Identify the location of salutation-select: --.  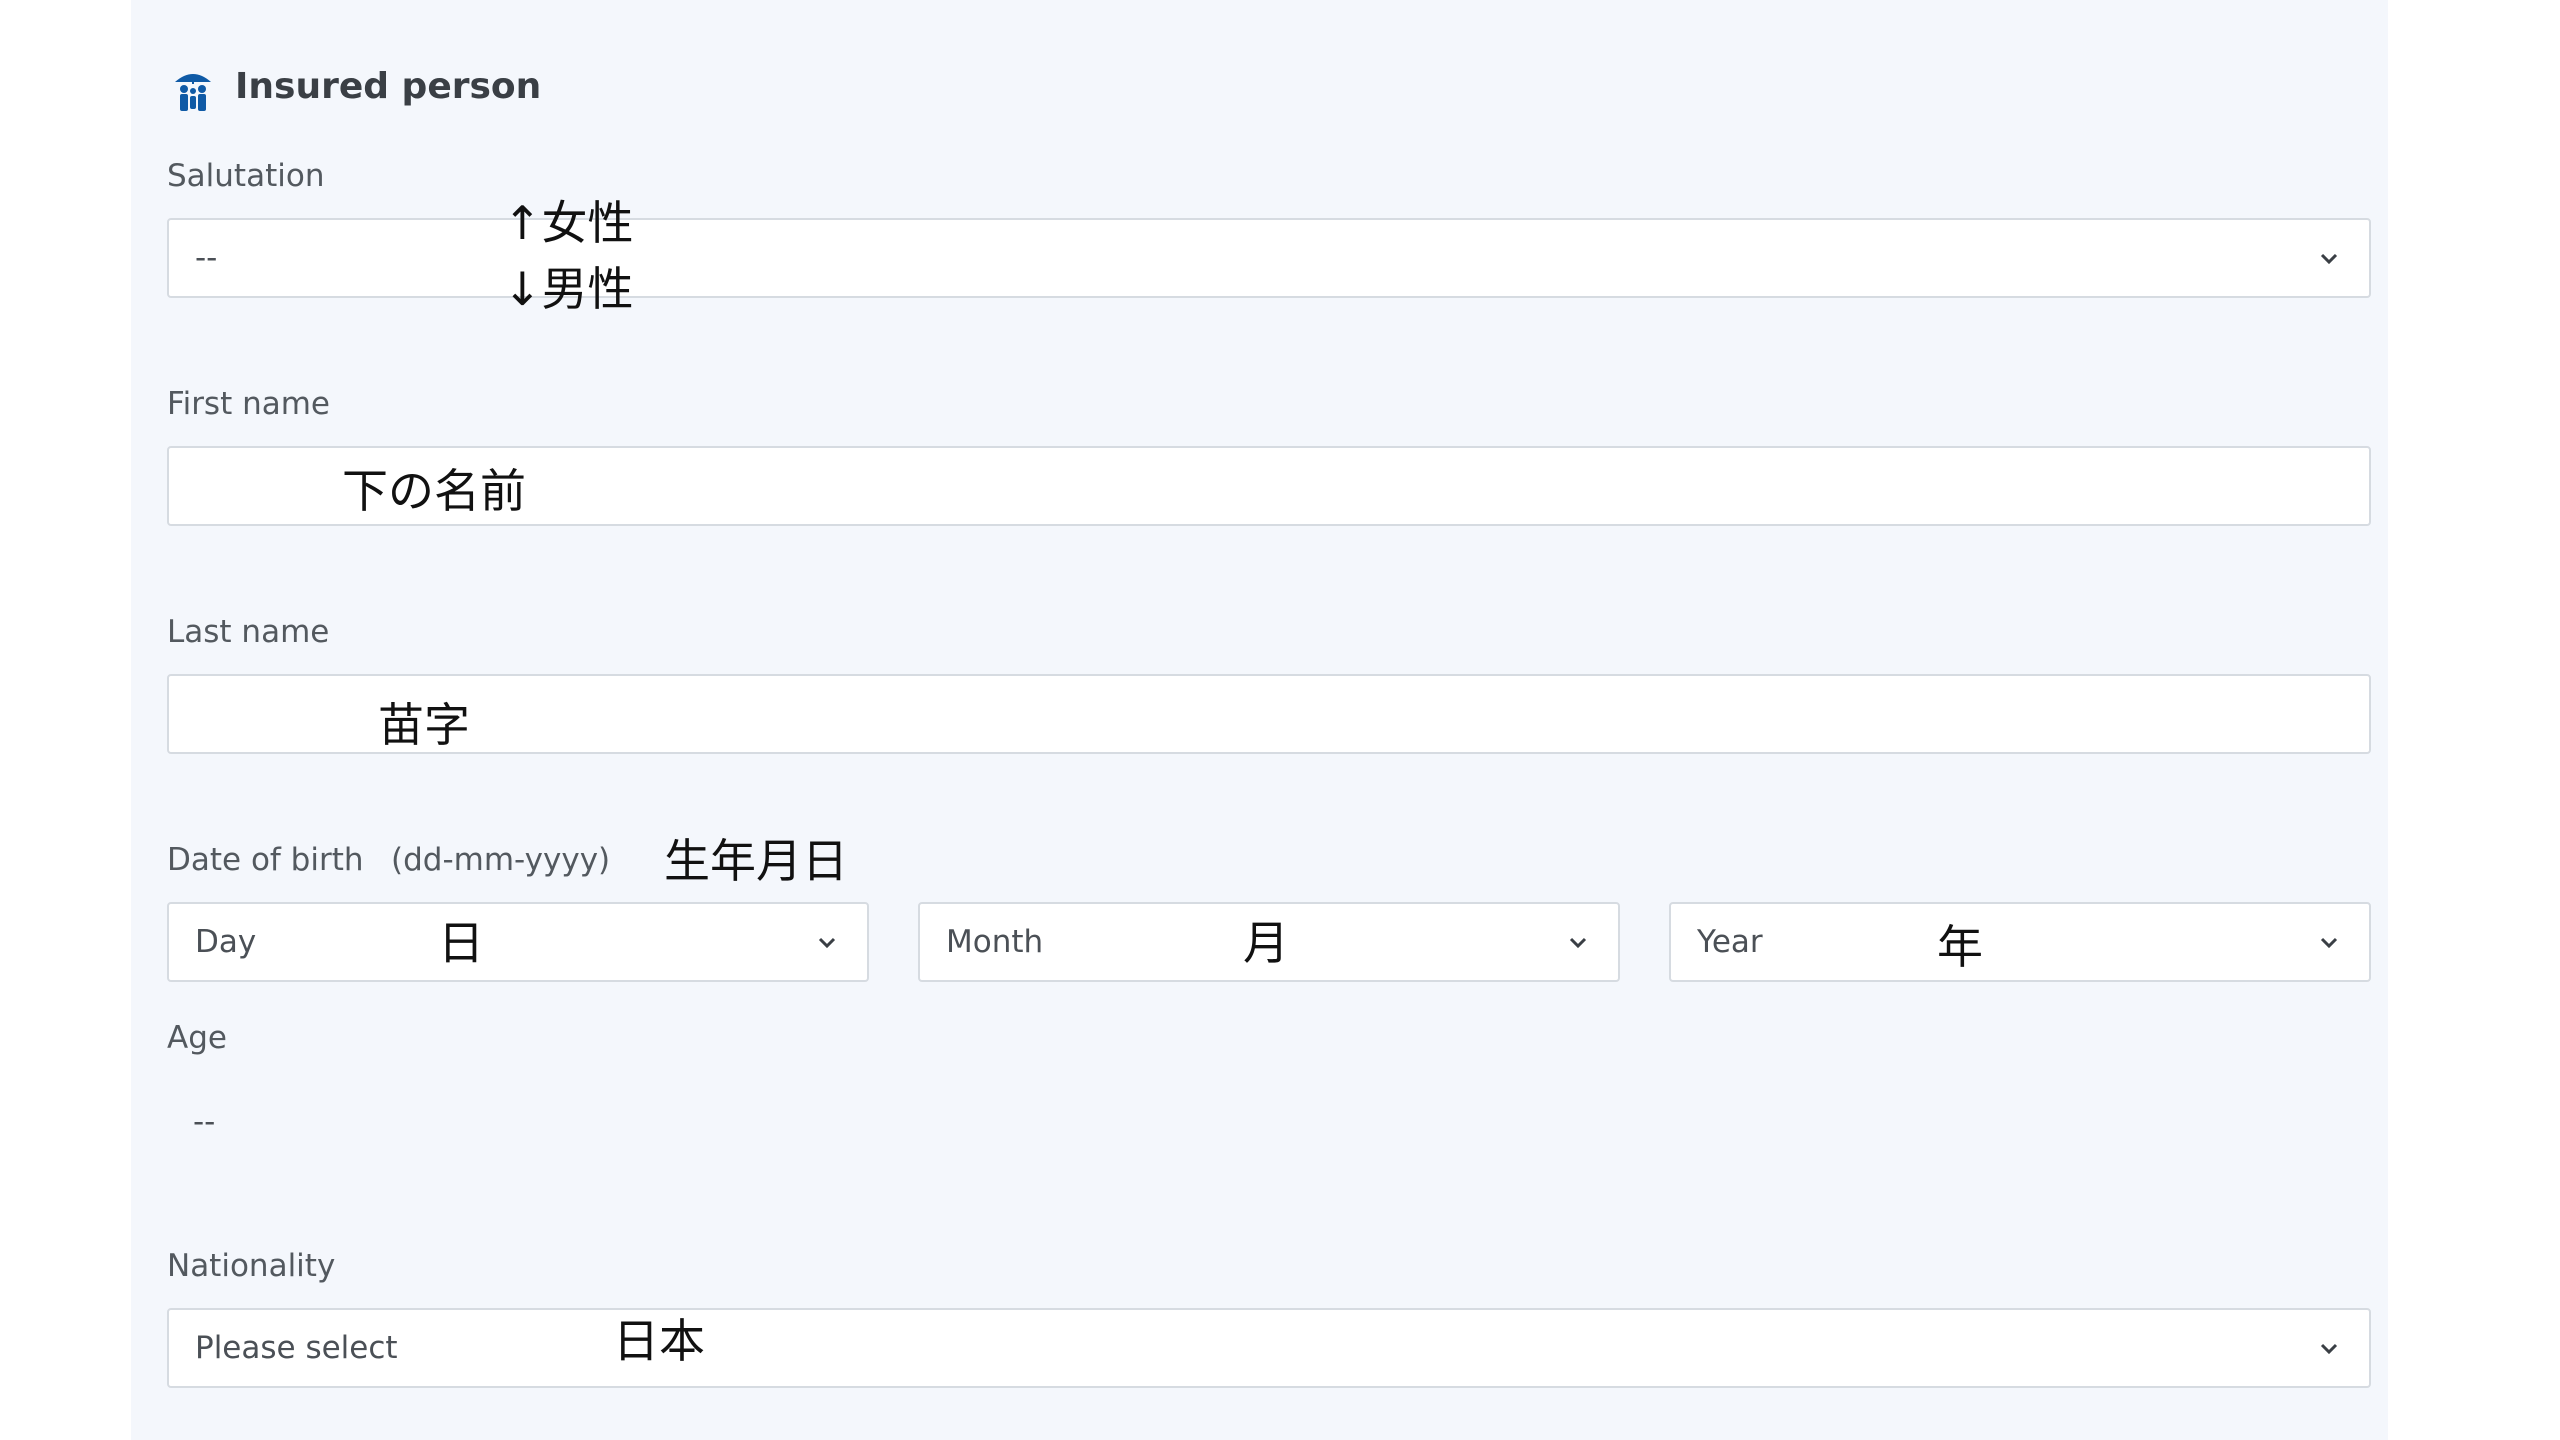
(1269, 258).